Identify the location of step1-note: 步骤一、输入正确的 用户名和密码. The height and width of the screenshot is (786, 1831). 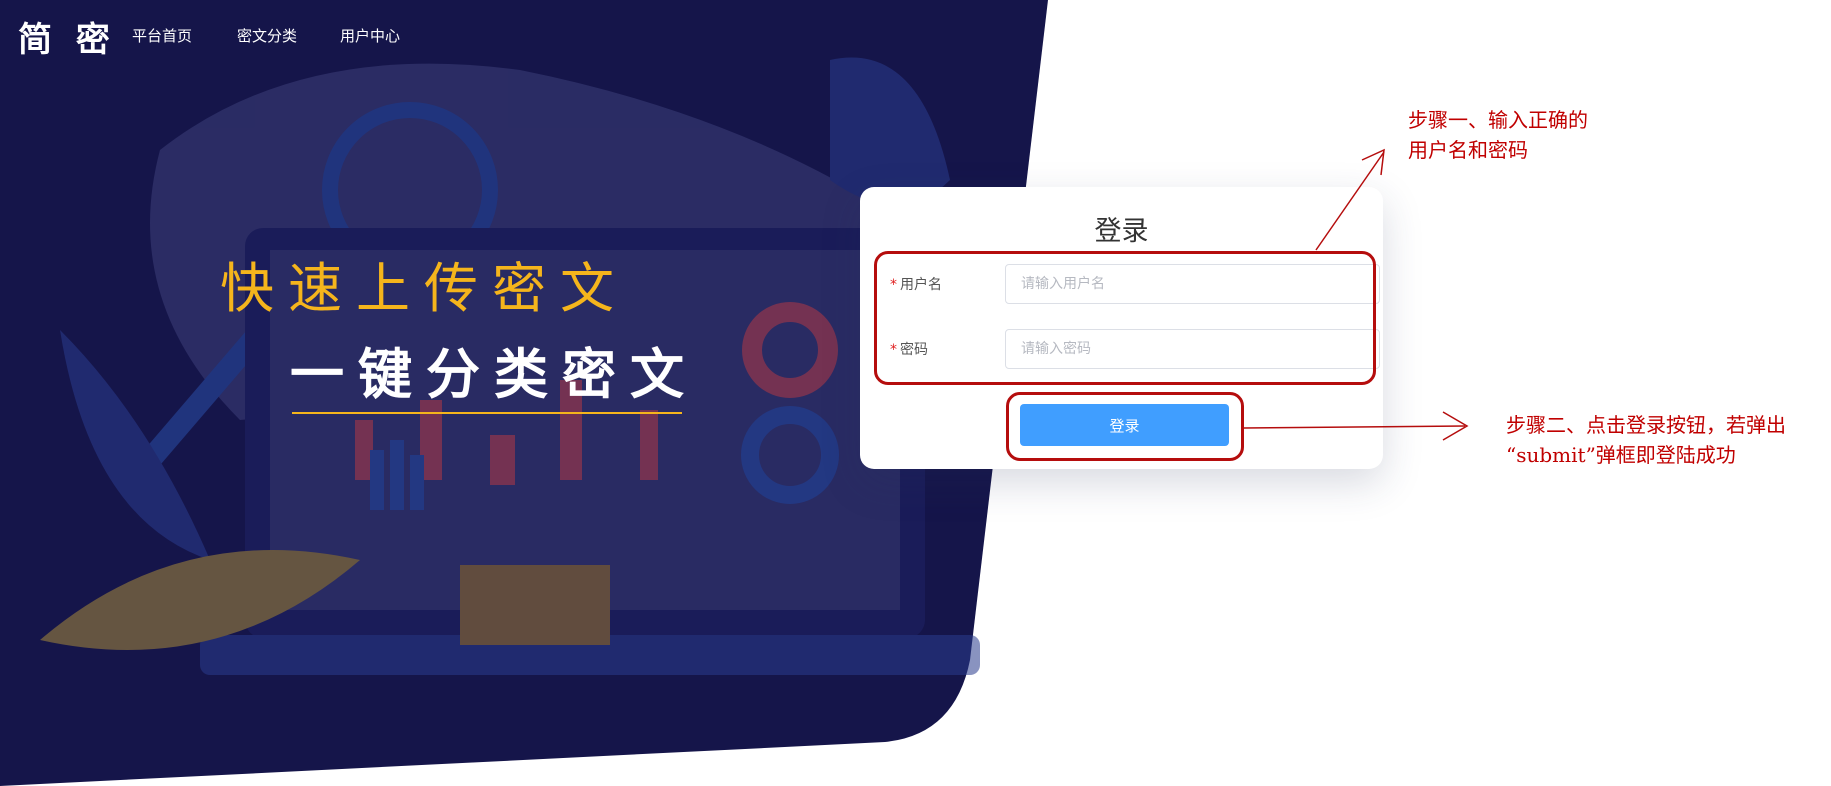
(1498, 135).